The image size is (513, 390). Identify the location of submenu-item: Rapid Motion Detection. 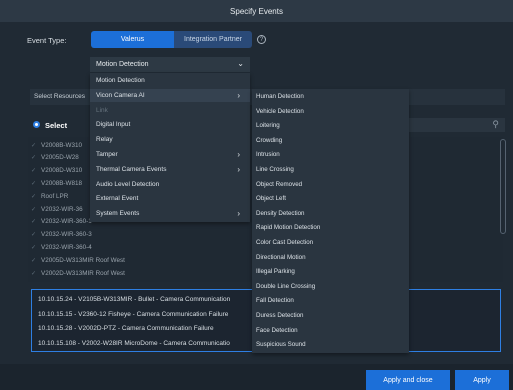
(330, 227).